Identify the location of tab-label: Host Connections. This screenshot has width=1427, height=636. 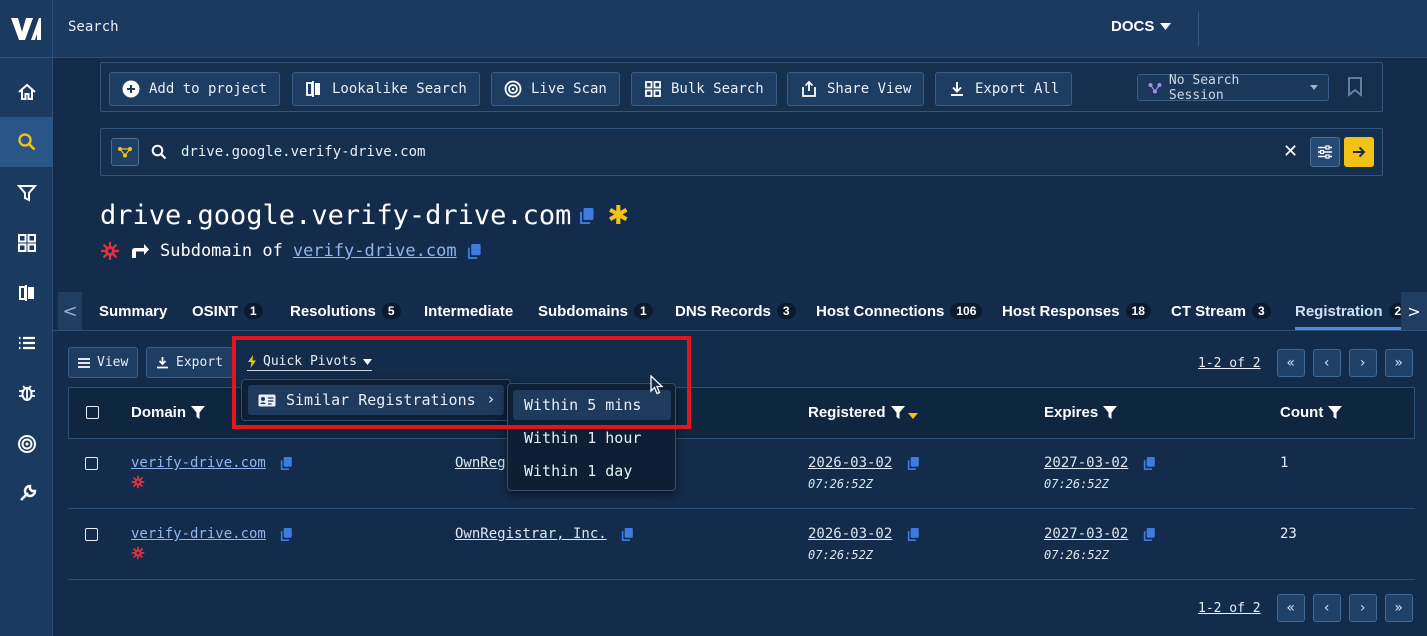
(880, 311).